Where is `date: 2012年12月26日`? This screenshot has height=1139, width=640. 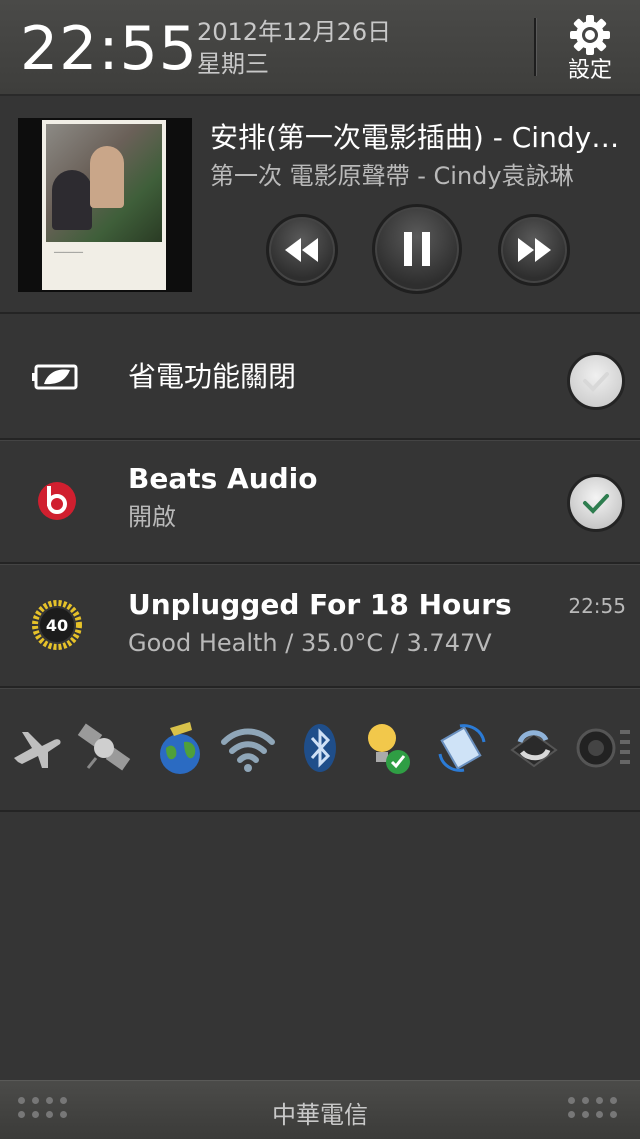 date: 2012年12月26日 is located at coordinates (294, 32).